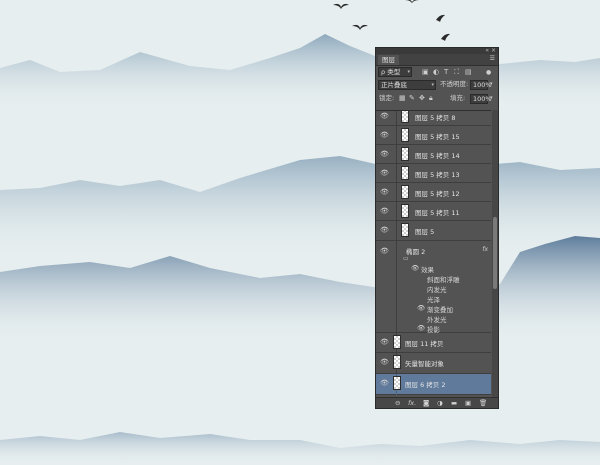 This screenshot has width=600, height=465. What do you see at coordinates (388, 60) in the screenshot?
I see `tab-layers: 图层` at bounding box center [388, 60].